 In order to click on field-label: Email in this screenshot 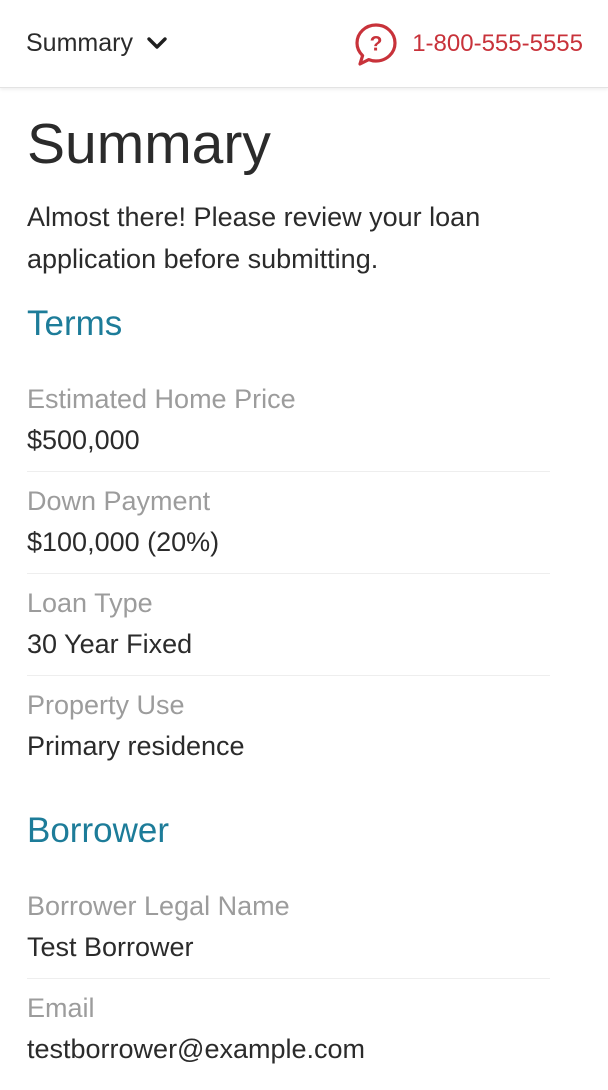, I will do `click(61, 1008)`.